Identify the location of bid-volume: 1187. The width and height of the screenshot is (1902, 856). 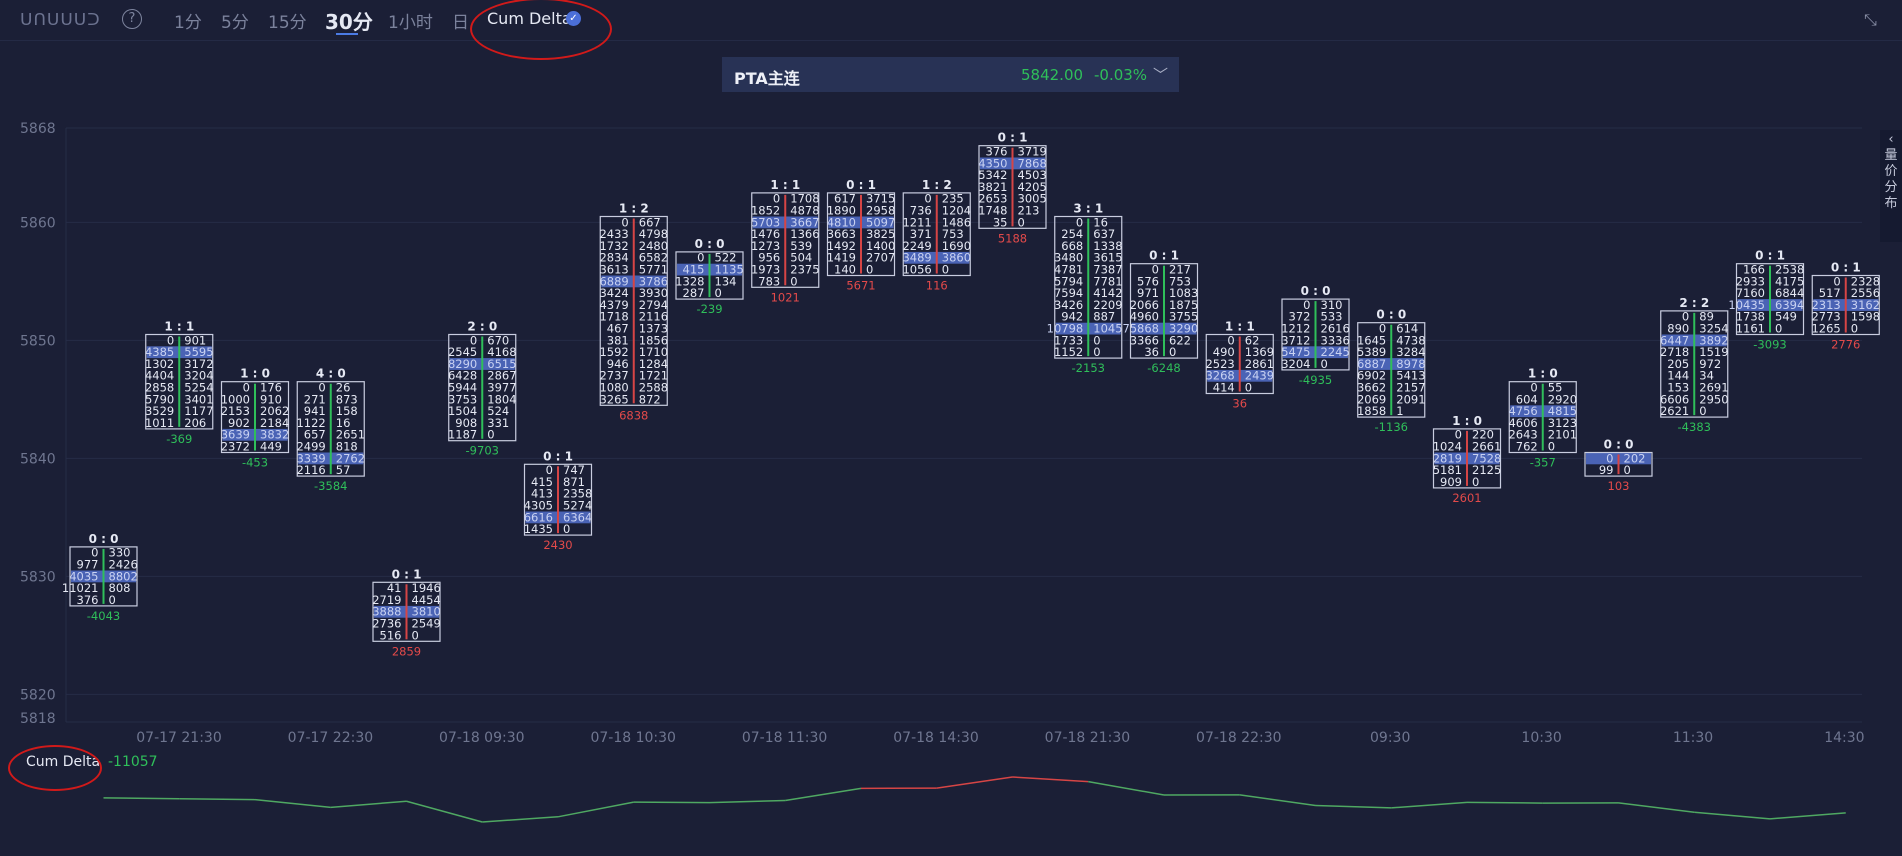
(462, 435).